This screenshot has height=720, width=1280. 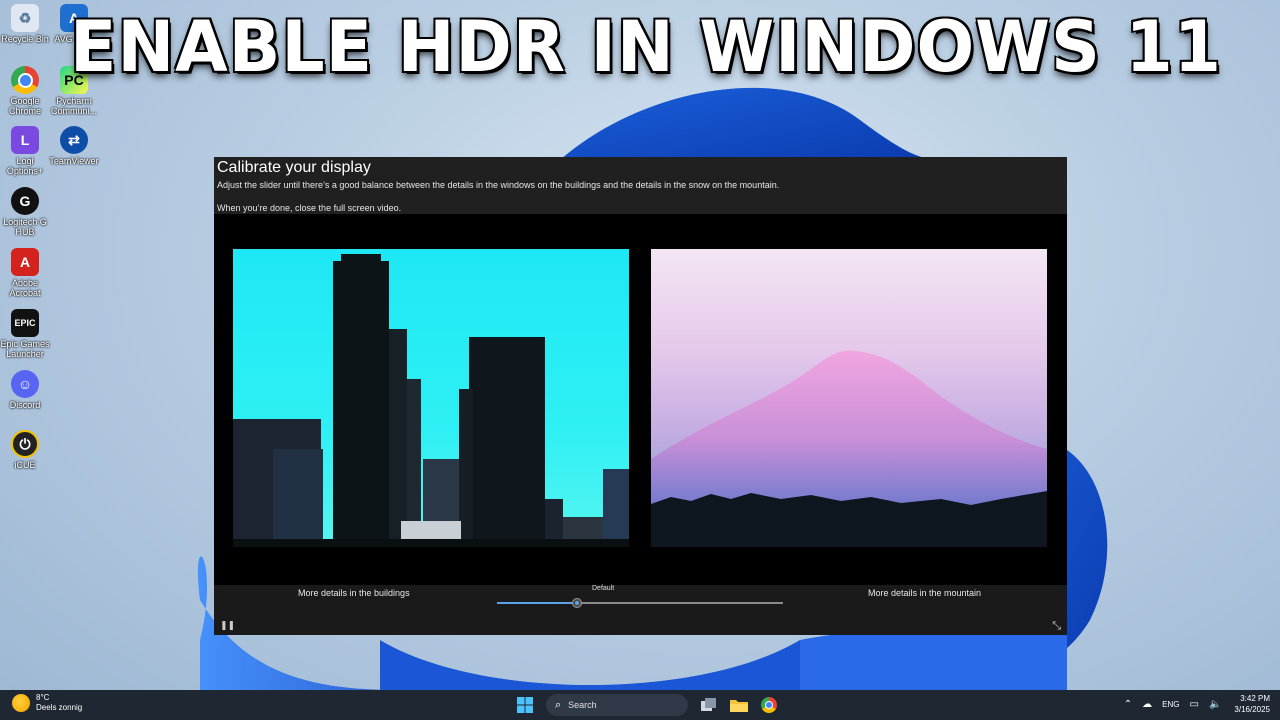 I want to click on start-button, so click(x=525, y=705).